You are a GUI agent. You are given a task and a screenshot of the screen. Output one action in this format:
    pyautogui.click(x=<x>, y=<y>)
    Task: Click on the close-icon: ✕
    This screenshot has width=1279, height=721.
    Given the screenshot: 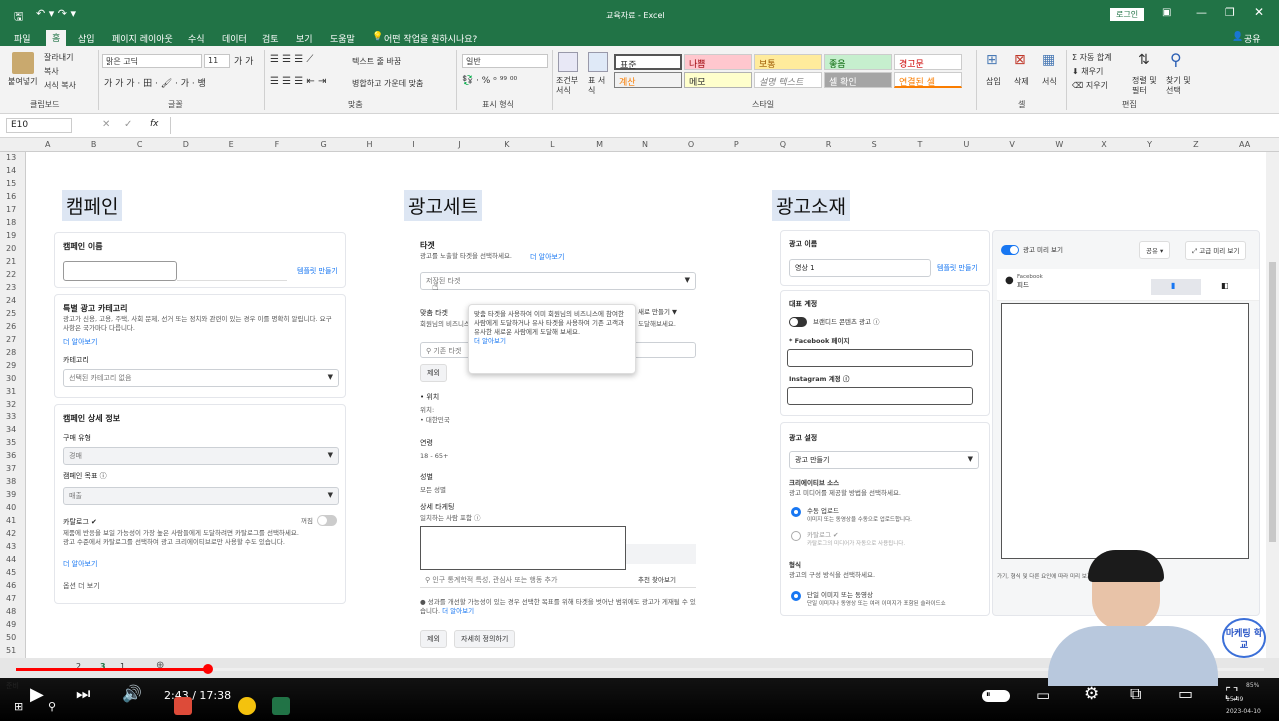 What is the action you would take?
    pyautogui.click(x=1259, y=12)
    